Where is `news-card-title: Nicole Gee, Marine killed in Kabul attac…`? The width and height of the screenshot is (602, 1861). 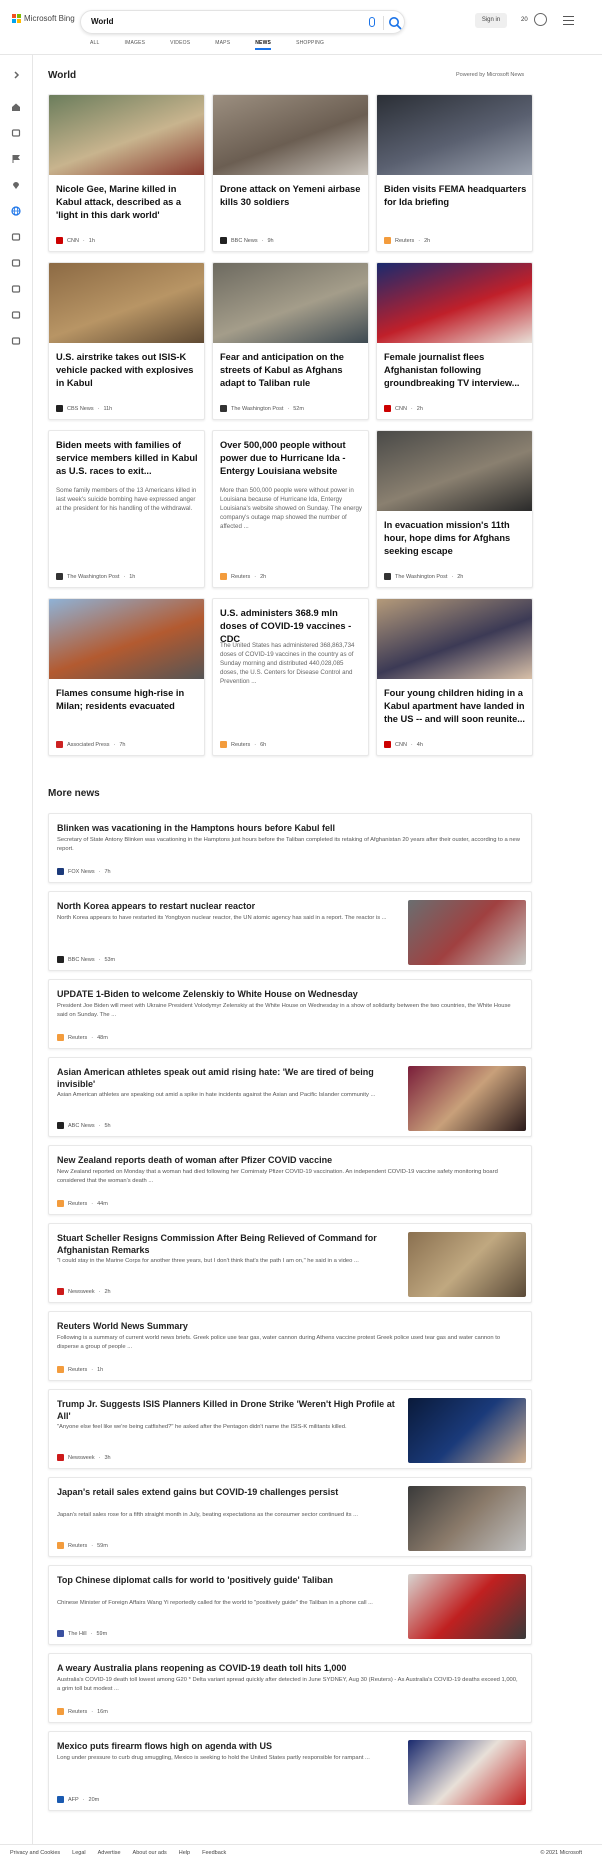
news-card-title: Nicole Gee, Marine killed in Kabul attac… is located at coordinates (127, 202).